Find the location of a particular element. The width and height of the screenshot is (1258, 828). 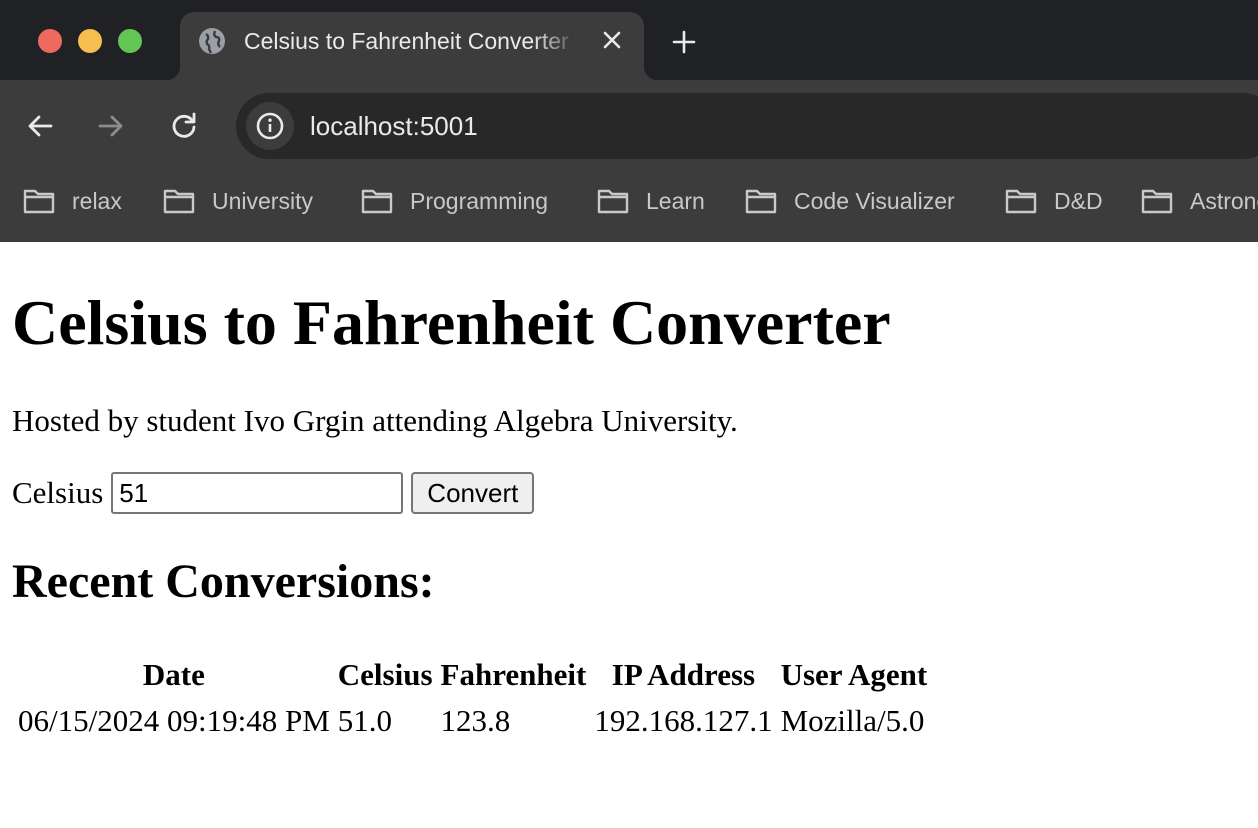

address-bar: localhost:5001 is located at coordinates (747, 126).